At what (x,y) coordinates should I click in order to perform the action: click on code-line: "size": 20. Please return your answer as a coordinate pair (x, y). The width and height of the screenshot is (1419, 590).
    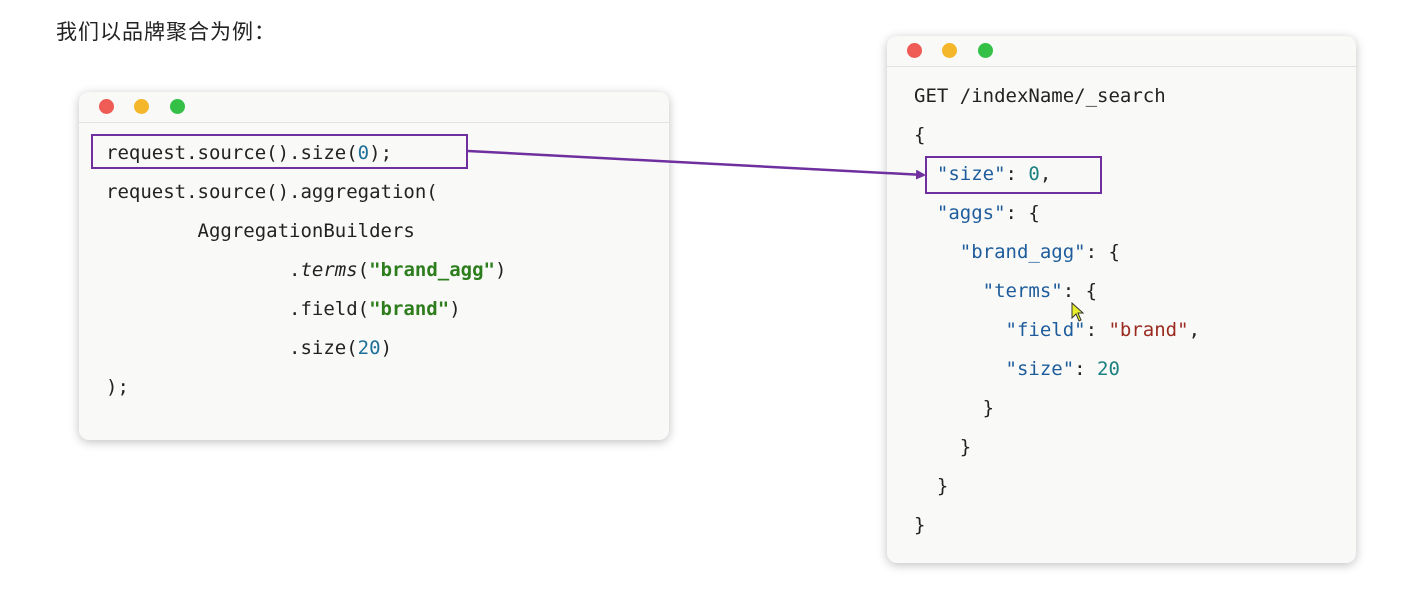
    Looking at the image, I should click on (1017, 369).